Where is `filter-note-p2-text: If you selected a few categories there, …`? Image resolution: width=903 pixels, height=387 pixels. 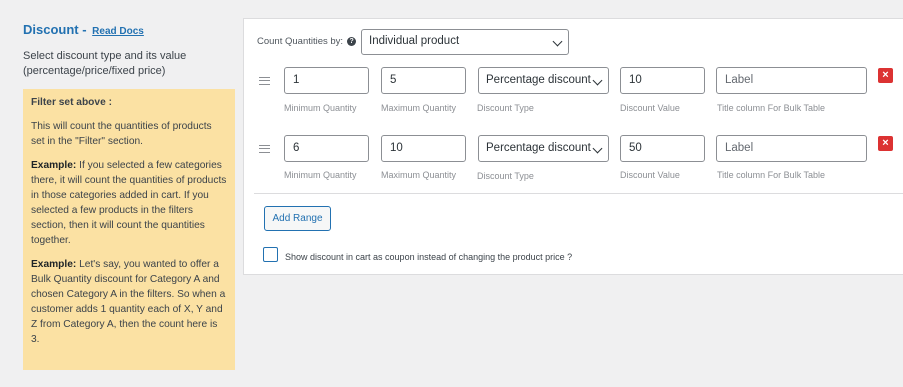 filter-note-p2-text: If you selected a few categories there, … is located at coordinates (129, 203).